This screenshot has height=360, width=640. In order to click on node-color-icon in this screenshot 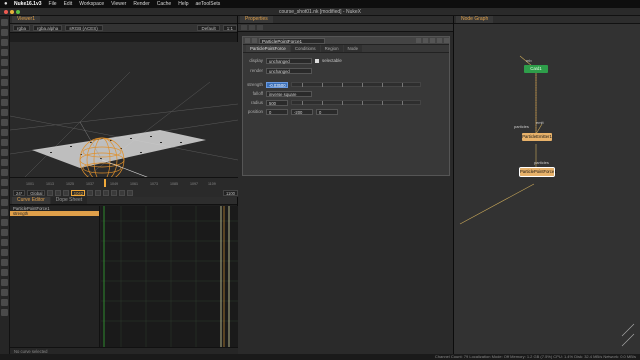, I will do `click(254, 40)`.